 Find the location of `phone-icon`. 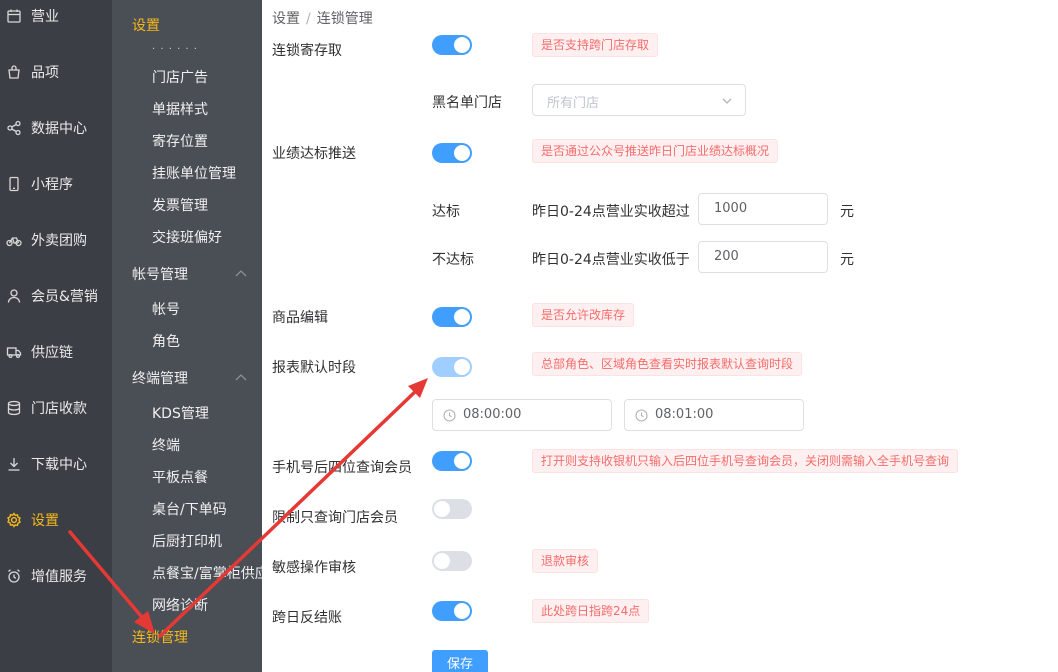

phone-icon is located at coordinates (14, 184).